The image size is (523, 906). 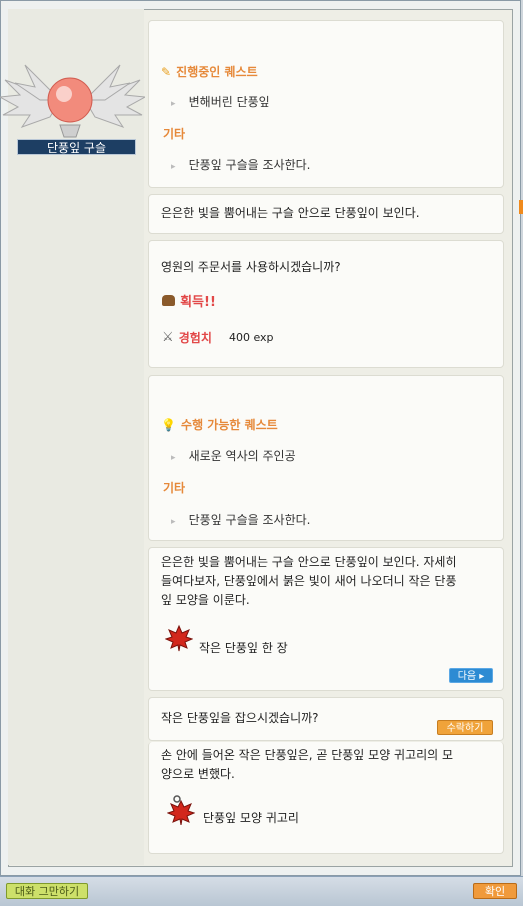 I want to click on maple-leaf-icon, so click(x=179, y=638).